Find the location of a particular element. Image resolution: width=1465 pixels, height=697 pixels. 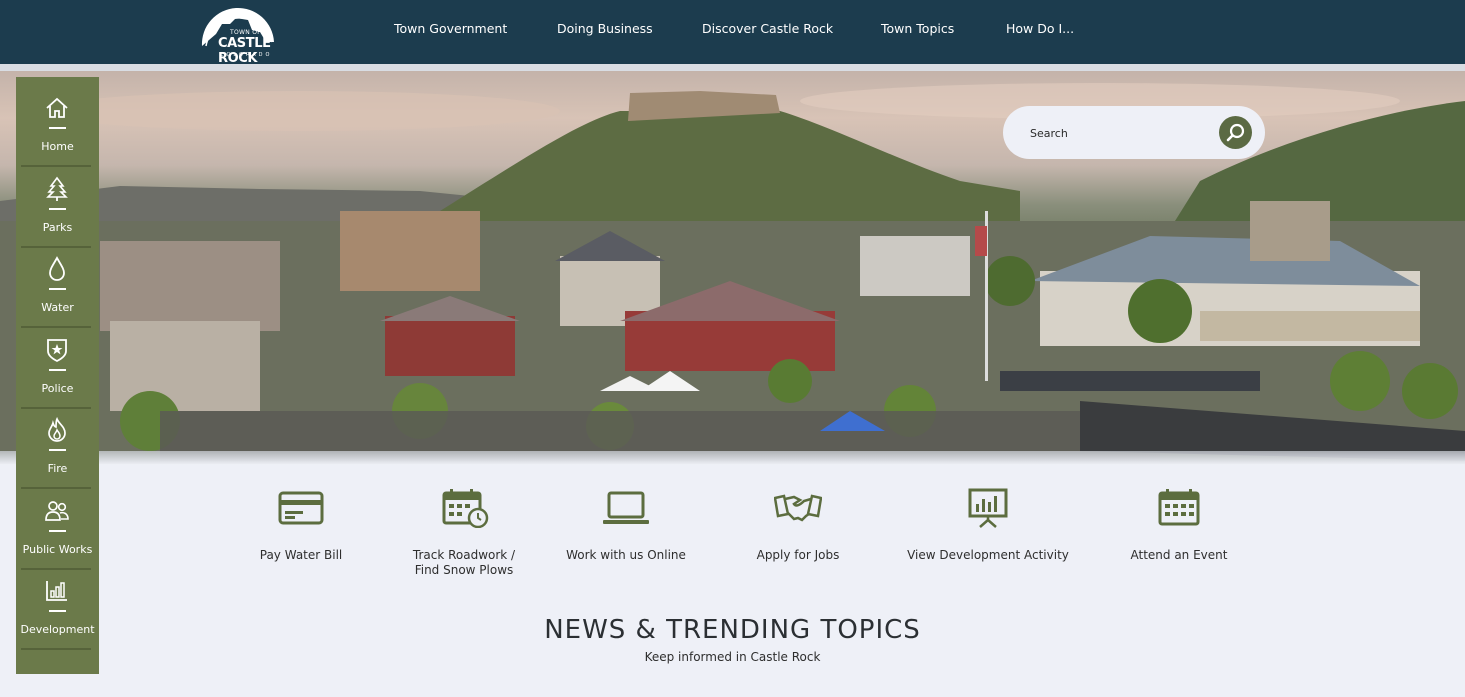

search-button is located at coordinates (1235, 132).